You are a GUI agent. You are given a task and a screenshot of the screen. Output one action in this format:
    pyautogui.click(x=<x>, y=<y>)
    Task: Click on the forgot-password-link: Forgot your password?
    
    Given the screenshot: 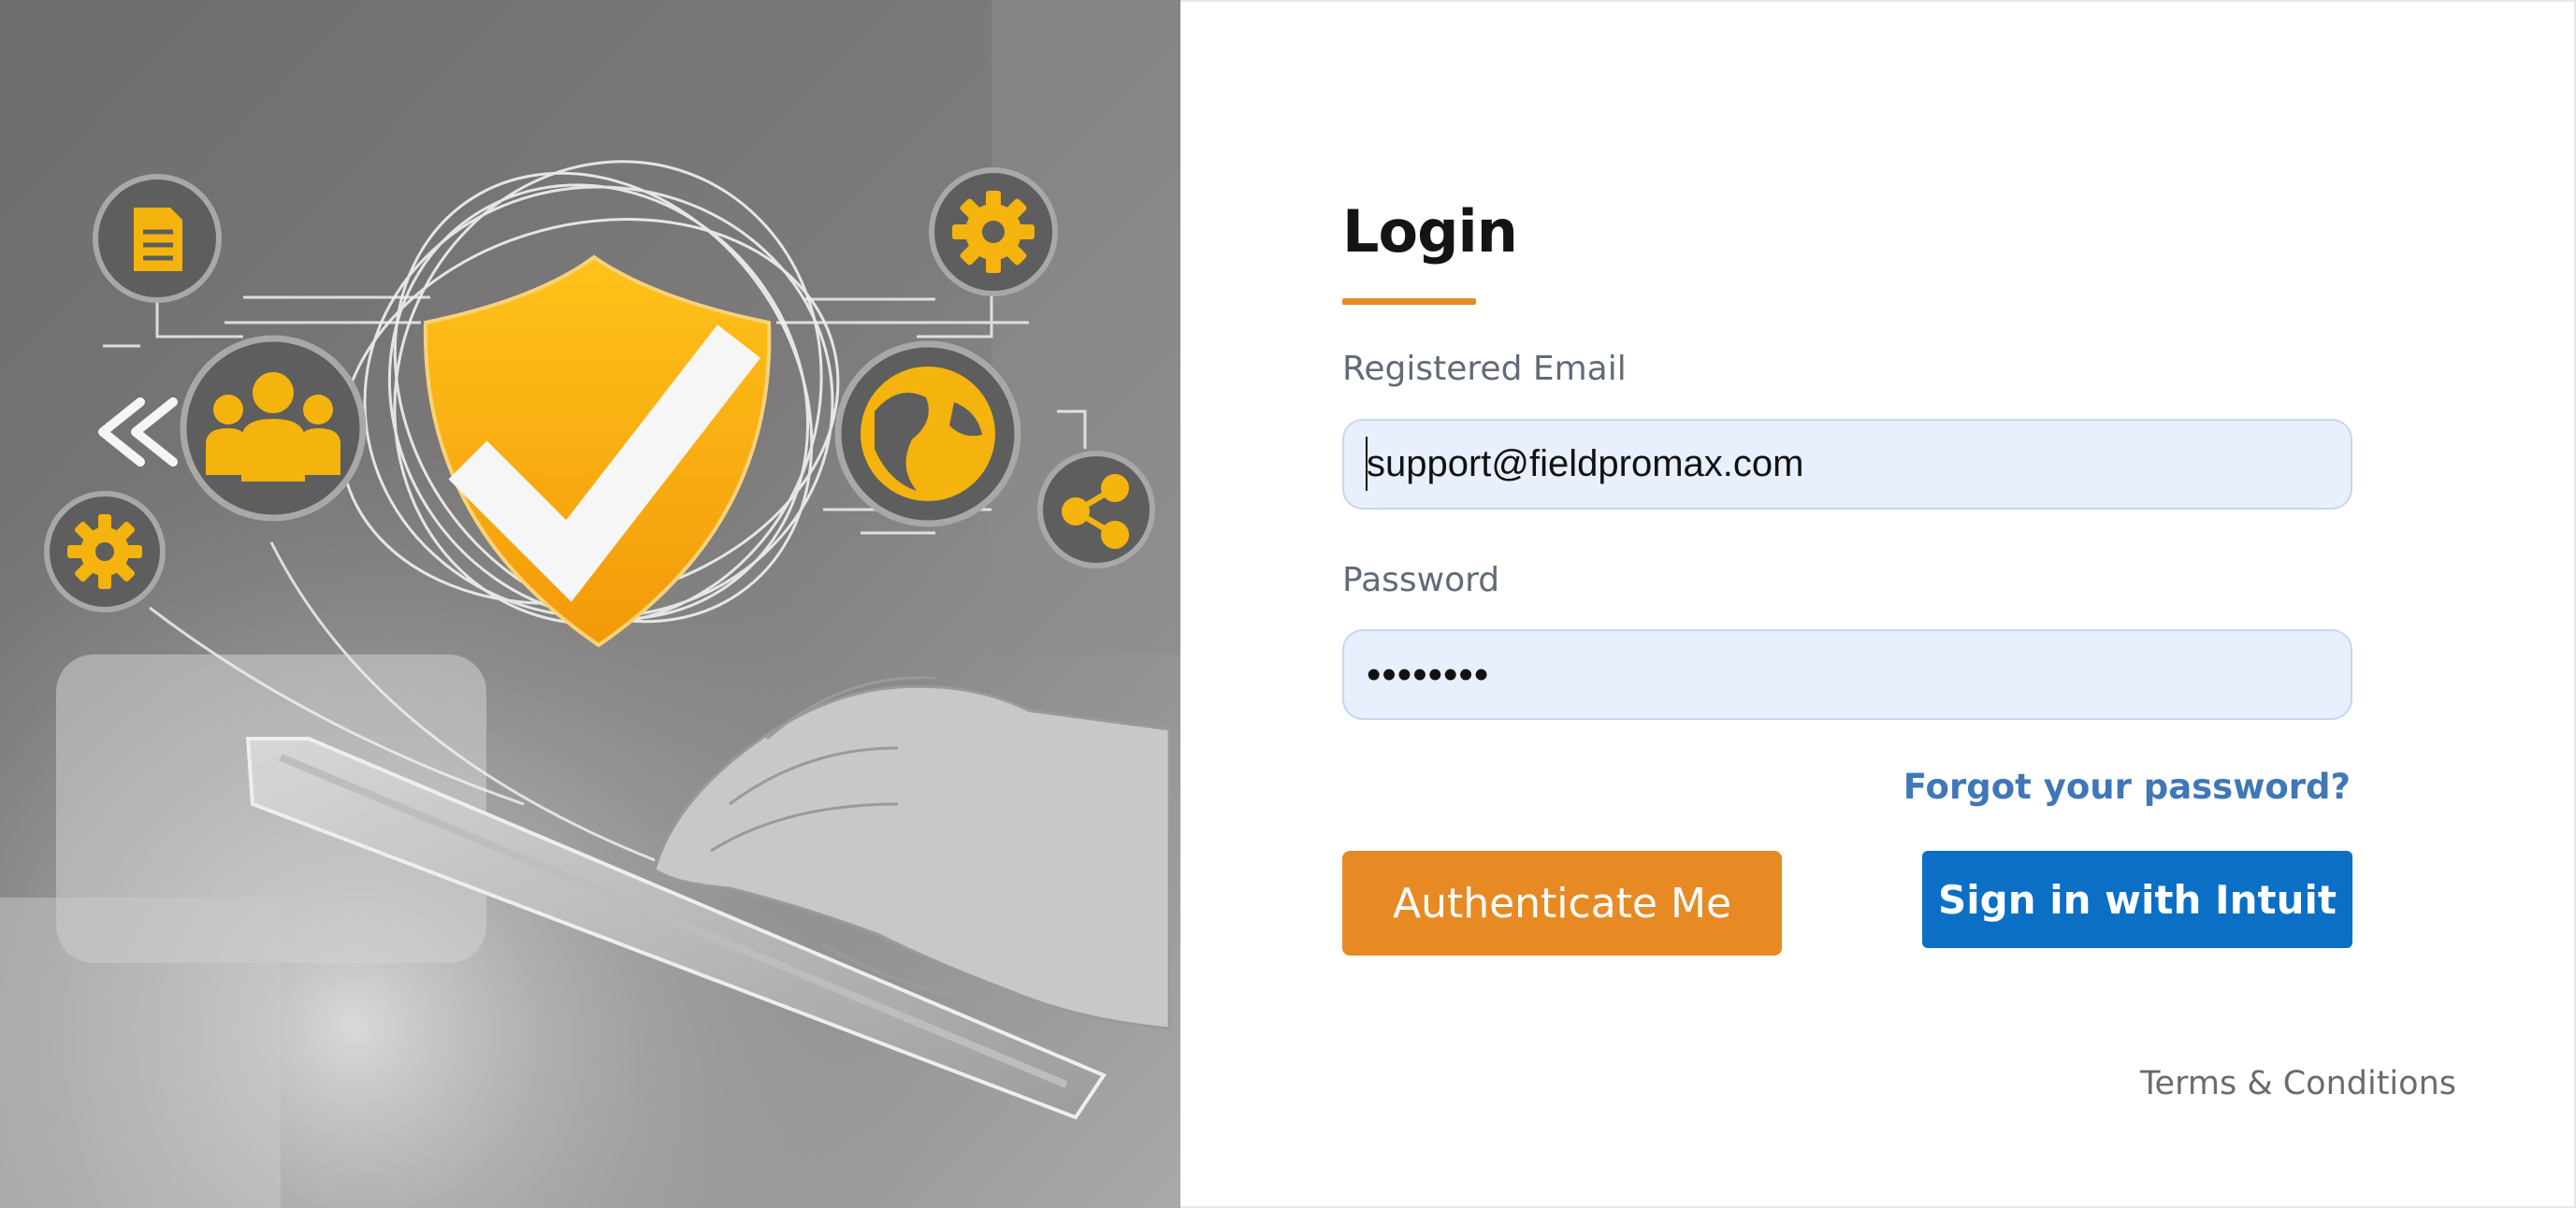 What is the action you would take?
    pyautogui.click(x=2127, y=787)
    